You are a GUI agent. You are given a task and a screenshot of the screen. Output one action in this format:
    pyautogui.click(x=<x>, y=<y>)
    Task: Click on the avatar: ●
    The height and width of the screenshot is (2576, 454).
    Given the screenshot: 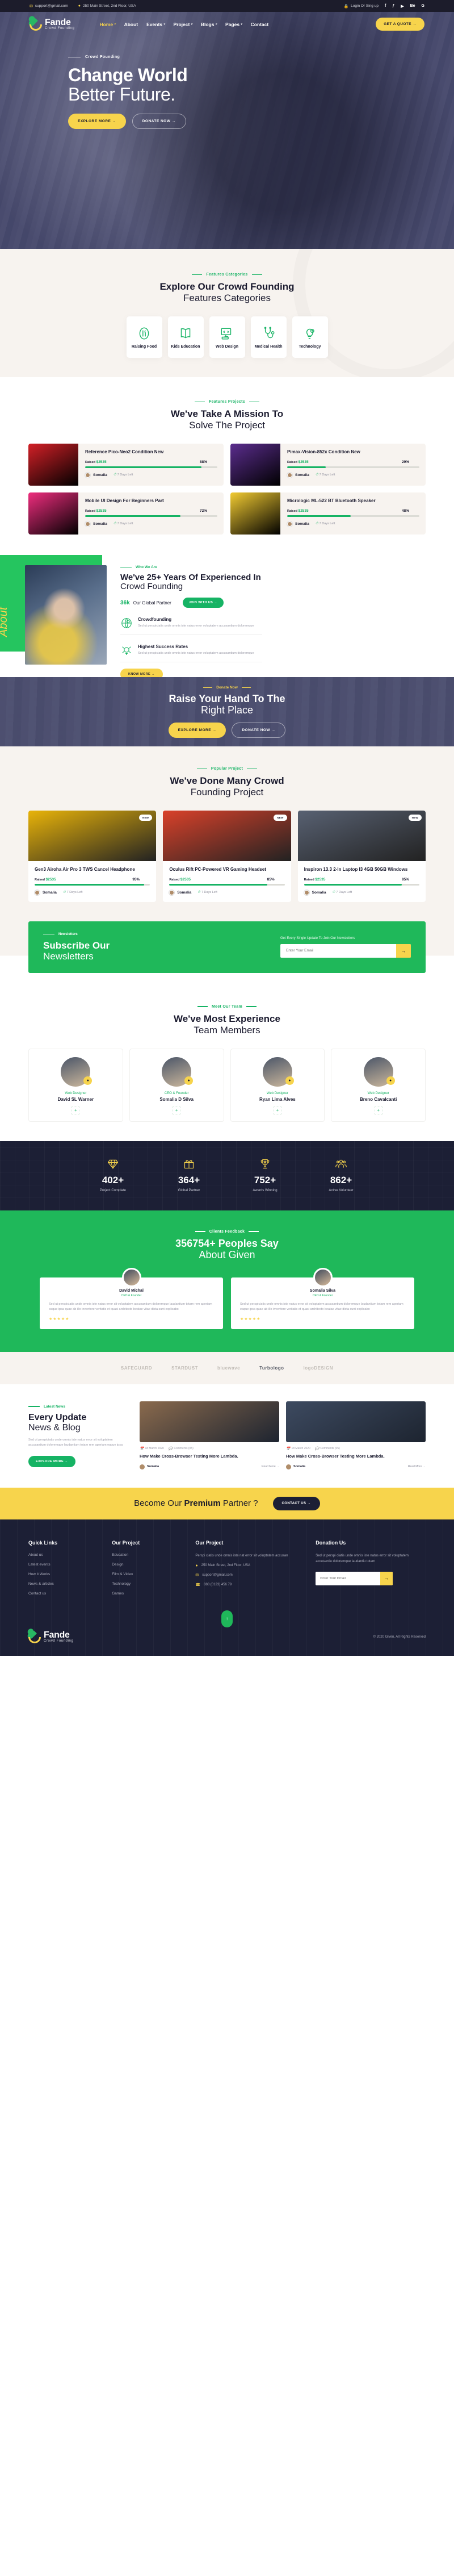 What is the action you would take?
    pyautogui.click(x=178, y=1072)
    